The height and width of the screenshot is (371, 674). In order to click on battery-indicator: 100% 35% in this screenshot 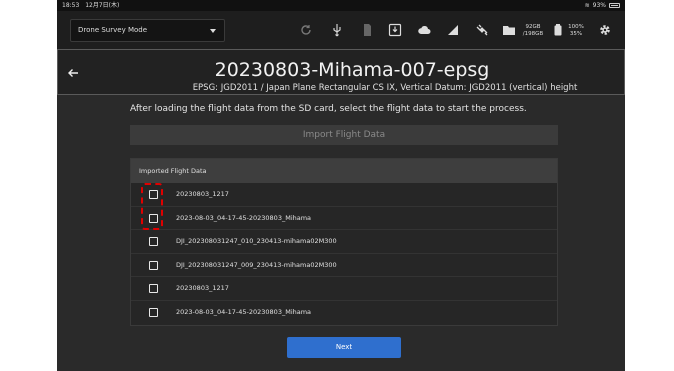, I will do `click(576, 31)`.